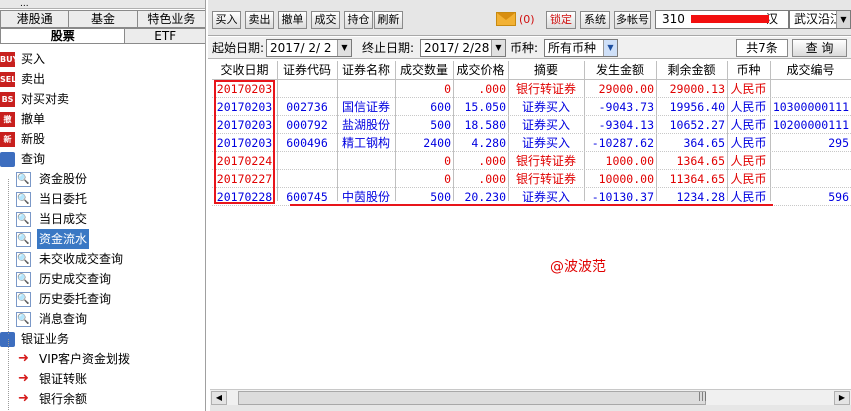  I want to click on column-header: 摘要, so click(546, 70).